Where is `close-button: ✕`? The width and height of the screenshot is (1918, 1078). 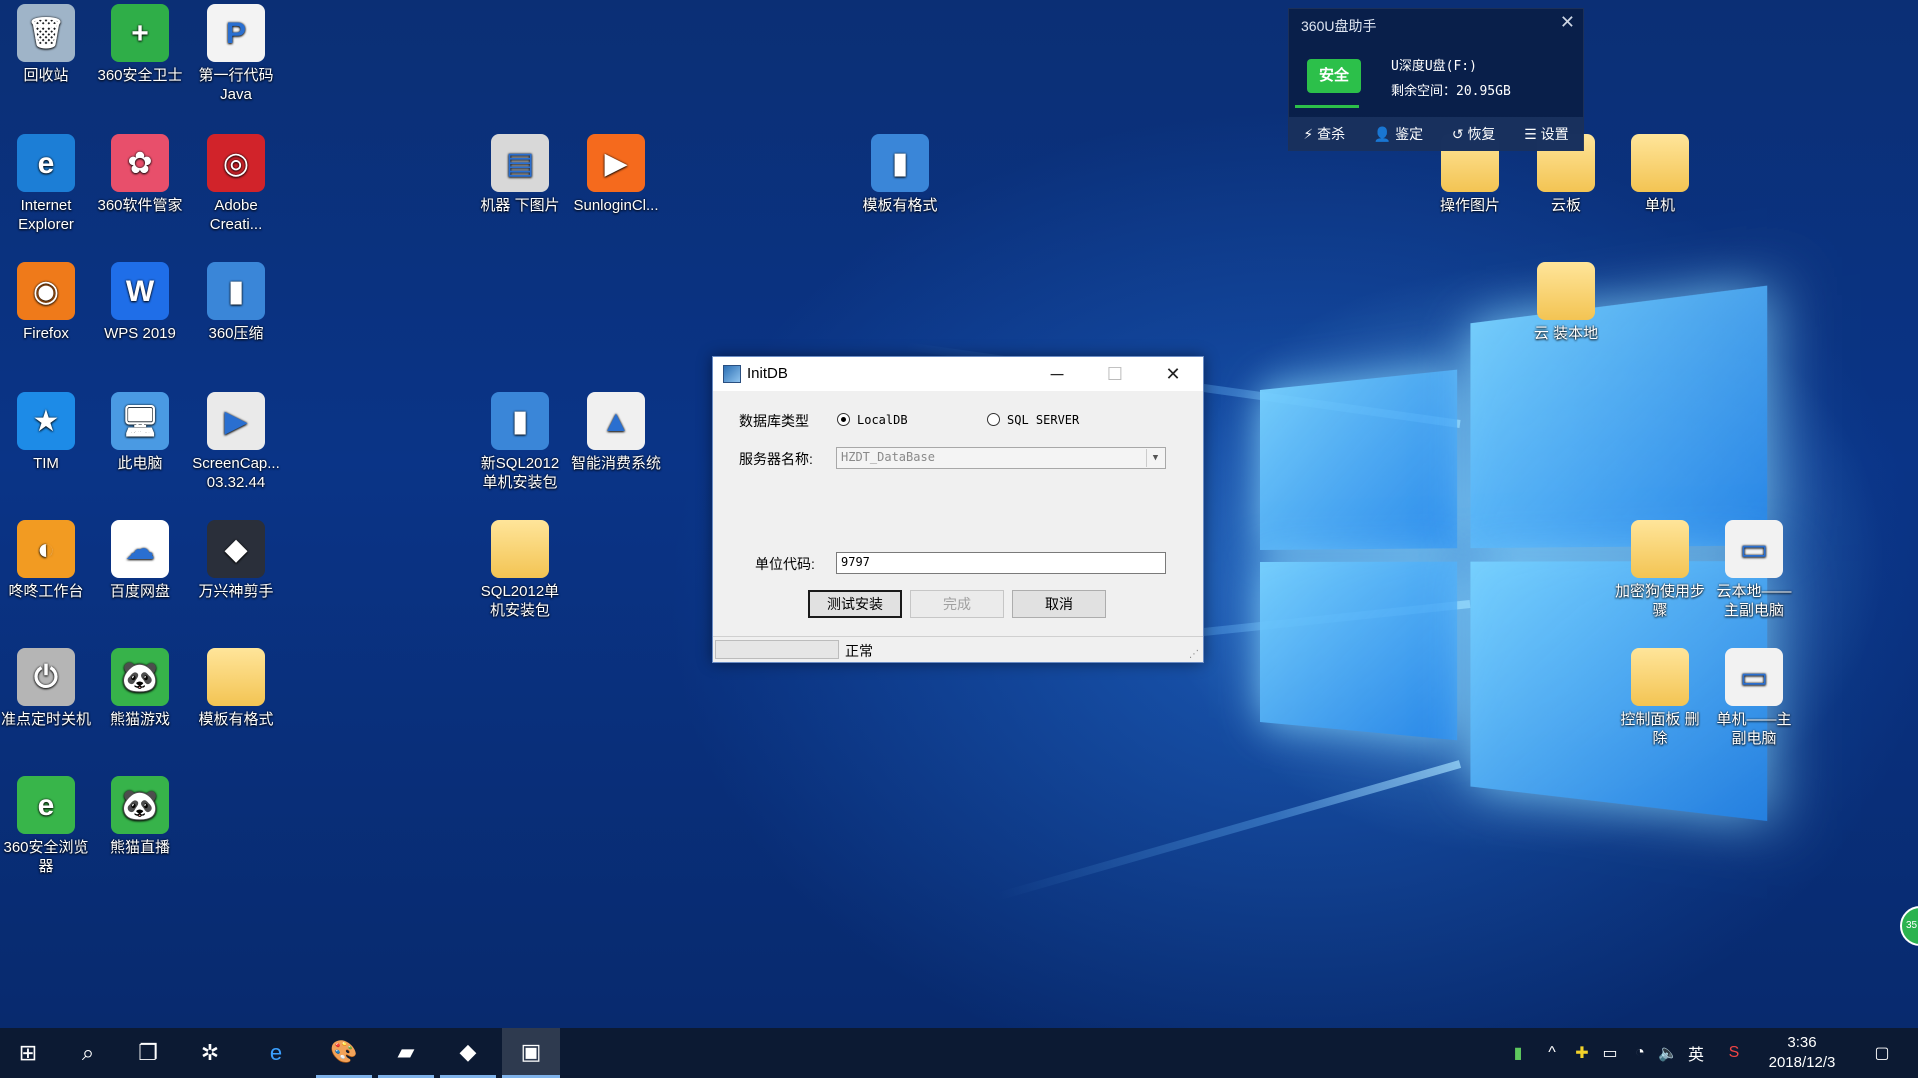
close-button: ✕ is located at coordinates (1173, 374).